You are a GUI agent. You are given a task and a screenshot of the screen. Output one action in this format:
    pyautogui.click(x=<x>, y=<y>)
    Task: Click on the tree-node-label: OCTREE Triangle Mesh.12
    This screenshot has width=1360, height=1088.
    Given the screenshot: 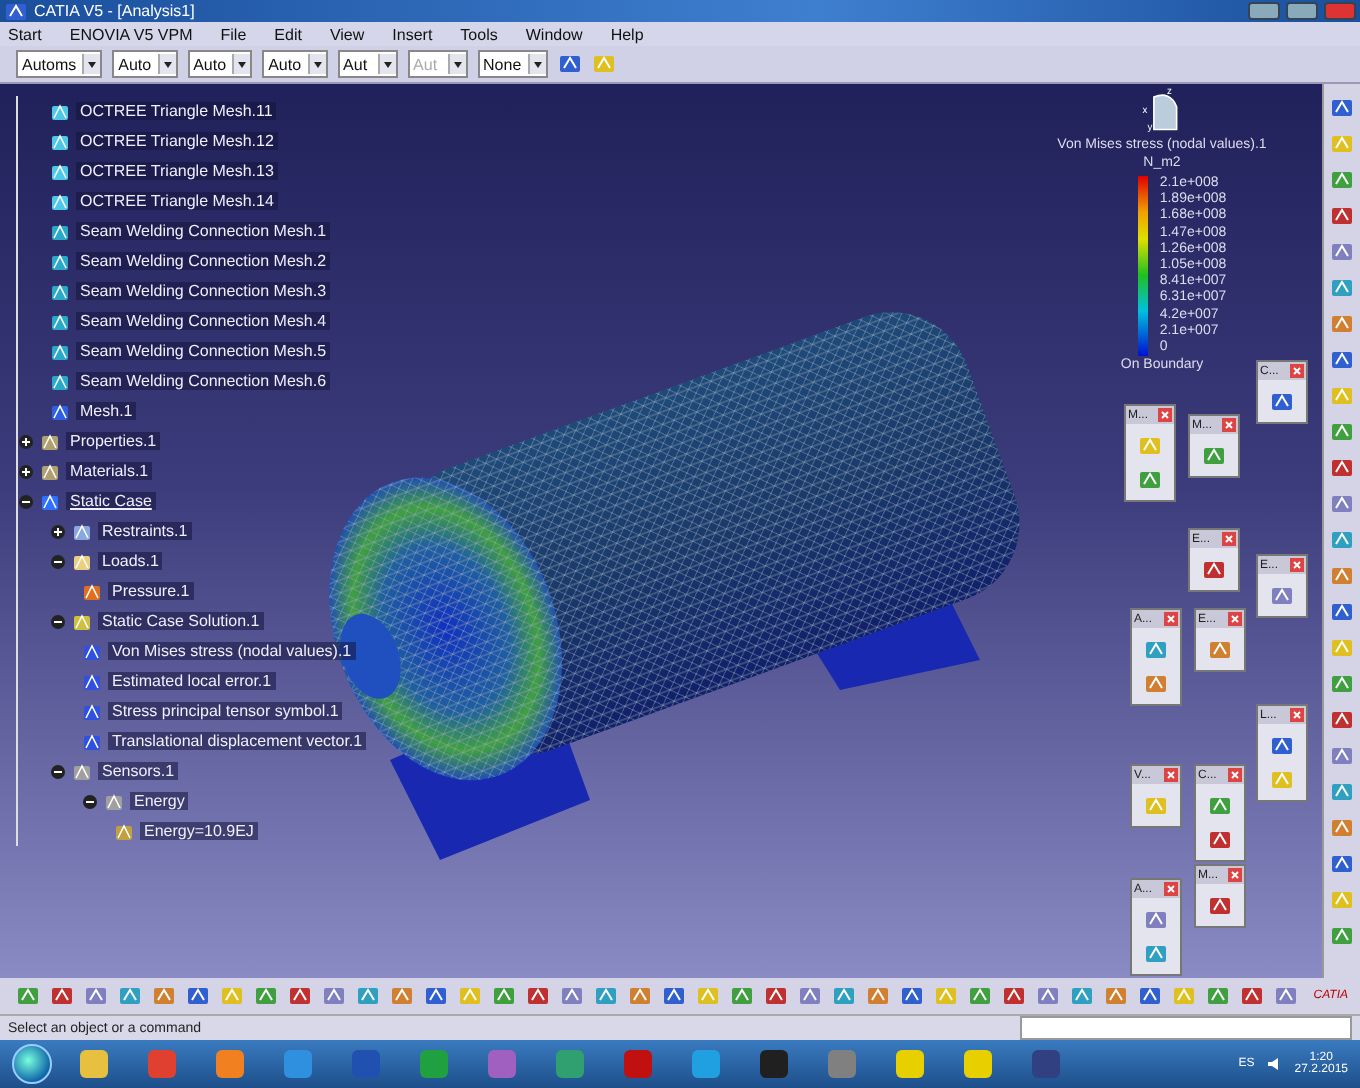 What is the action you would take?
    pyautogui.click(x=177, y=141)
    